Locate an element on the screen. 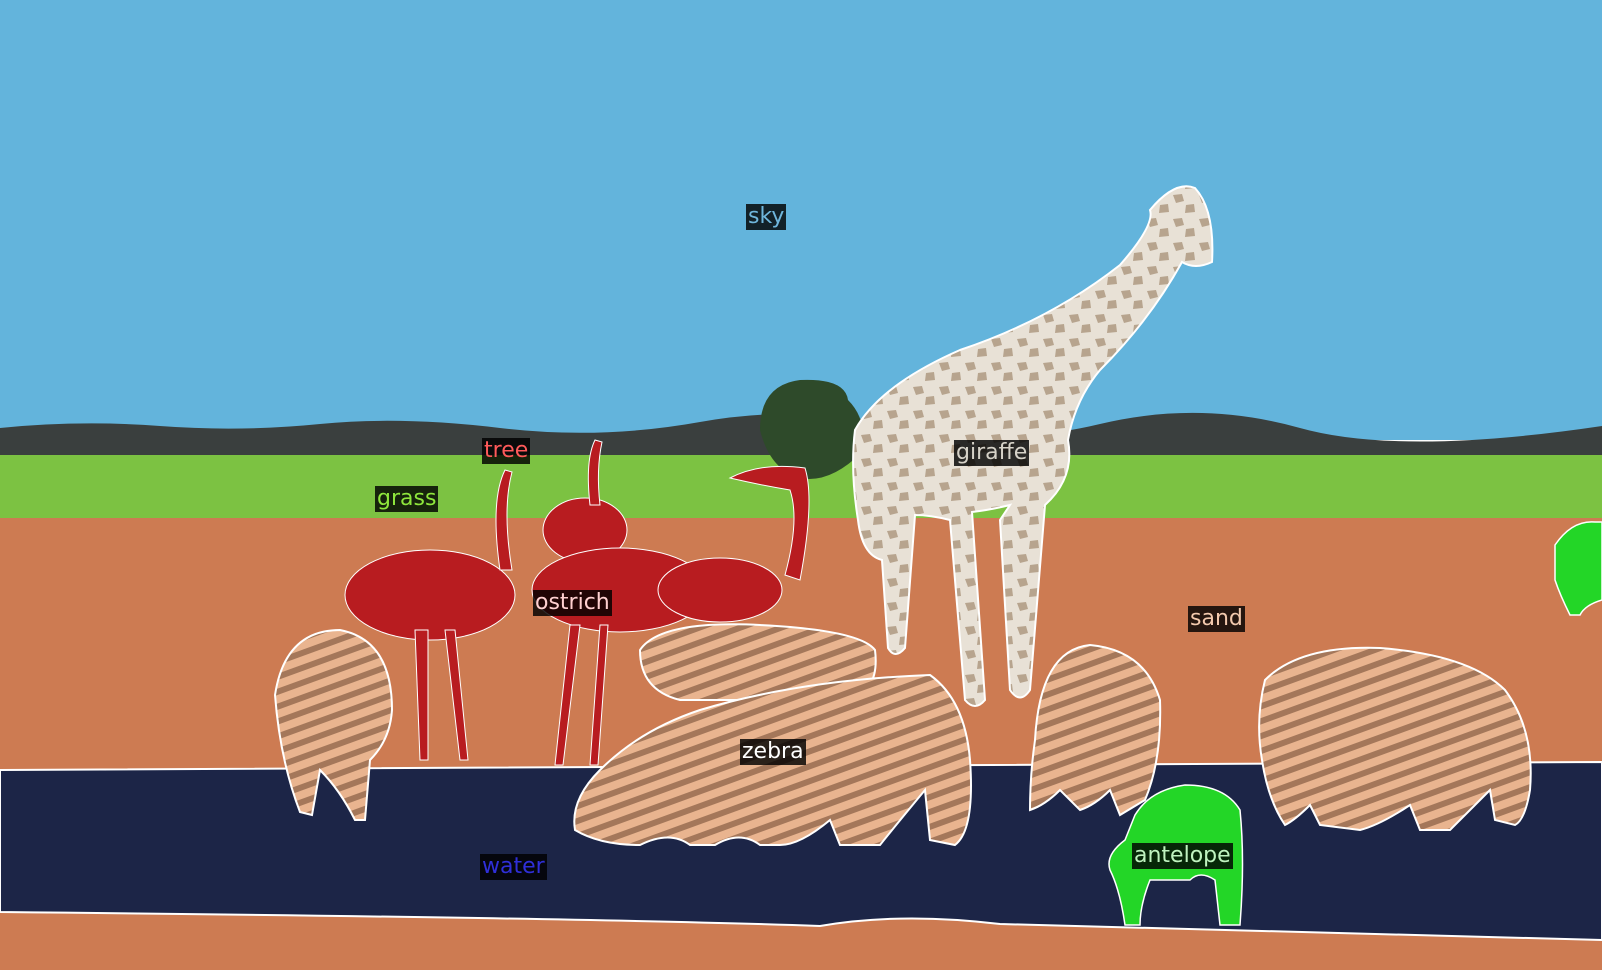 This screenshot has width=1602, height=970. label-tree: tree is located at coordinates (506, 451).